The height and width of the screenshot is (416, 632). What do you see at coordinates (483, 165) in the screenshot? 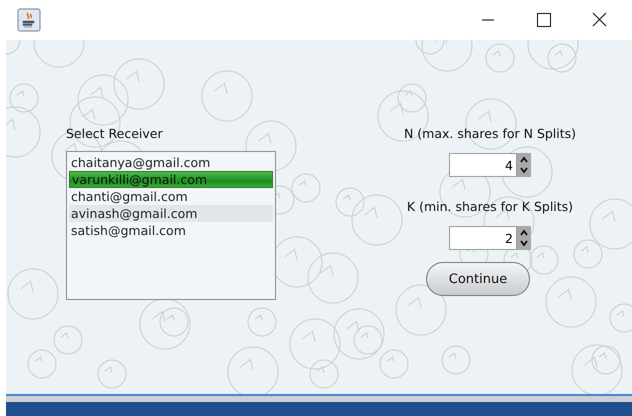
I see `number-field: 4` at bounding box center [483, 165].